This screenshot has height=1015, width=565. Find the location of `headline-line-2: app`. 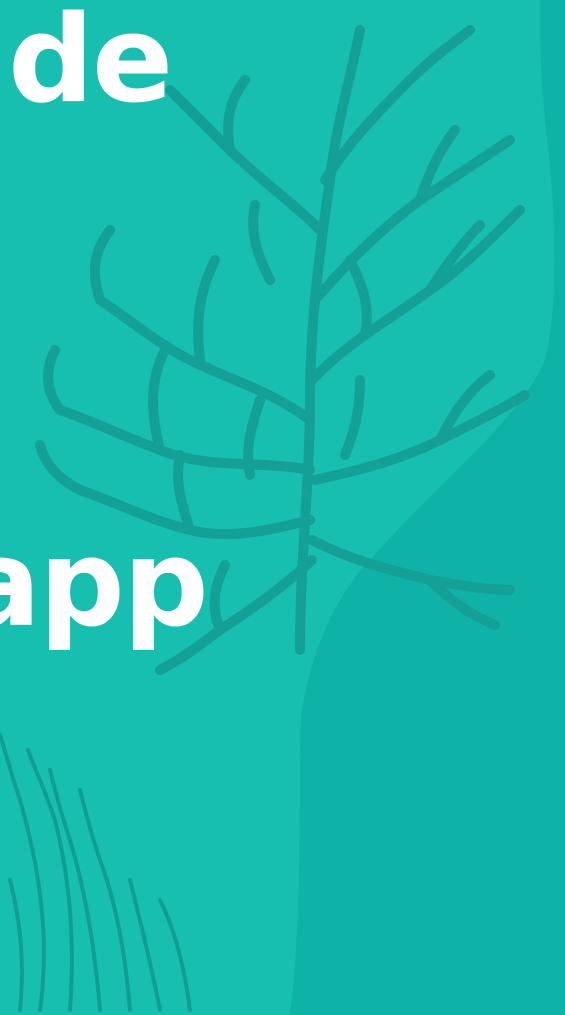

headline-line-2: app is located at coordinates (104, 584).